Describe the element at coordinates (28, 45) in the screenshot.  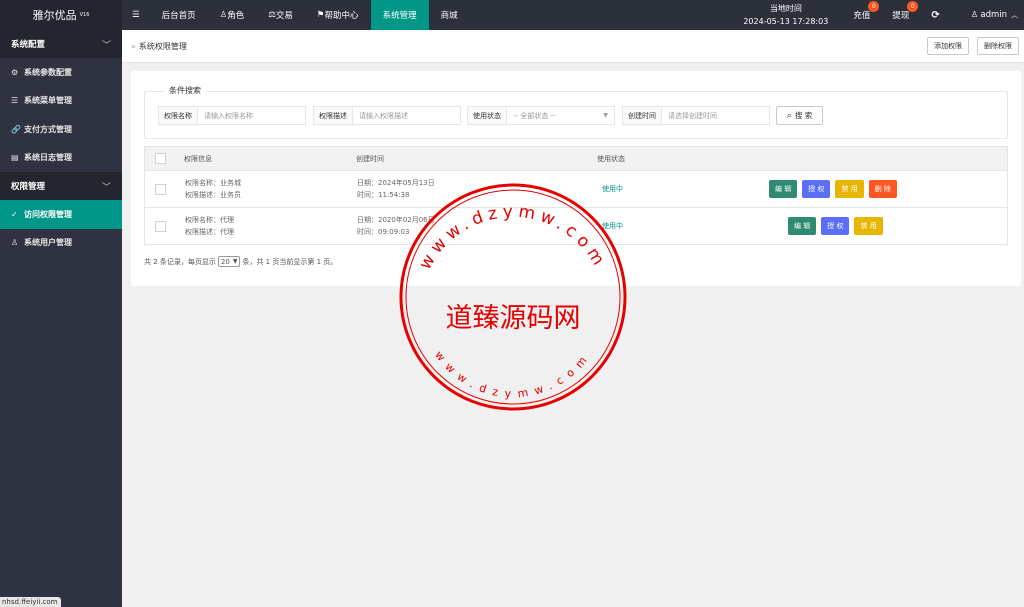
I see `sidebar-group-label: 系统配置` at that location.